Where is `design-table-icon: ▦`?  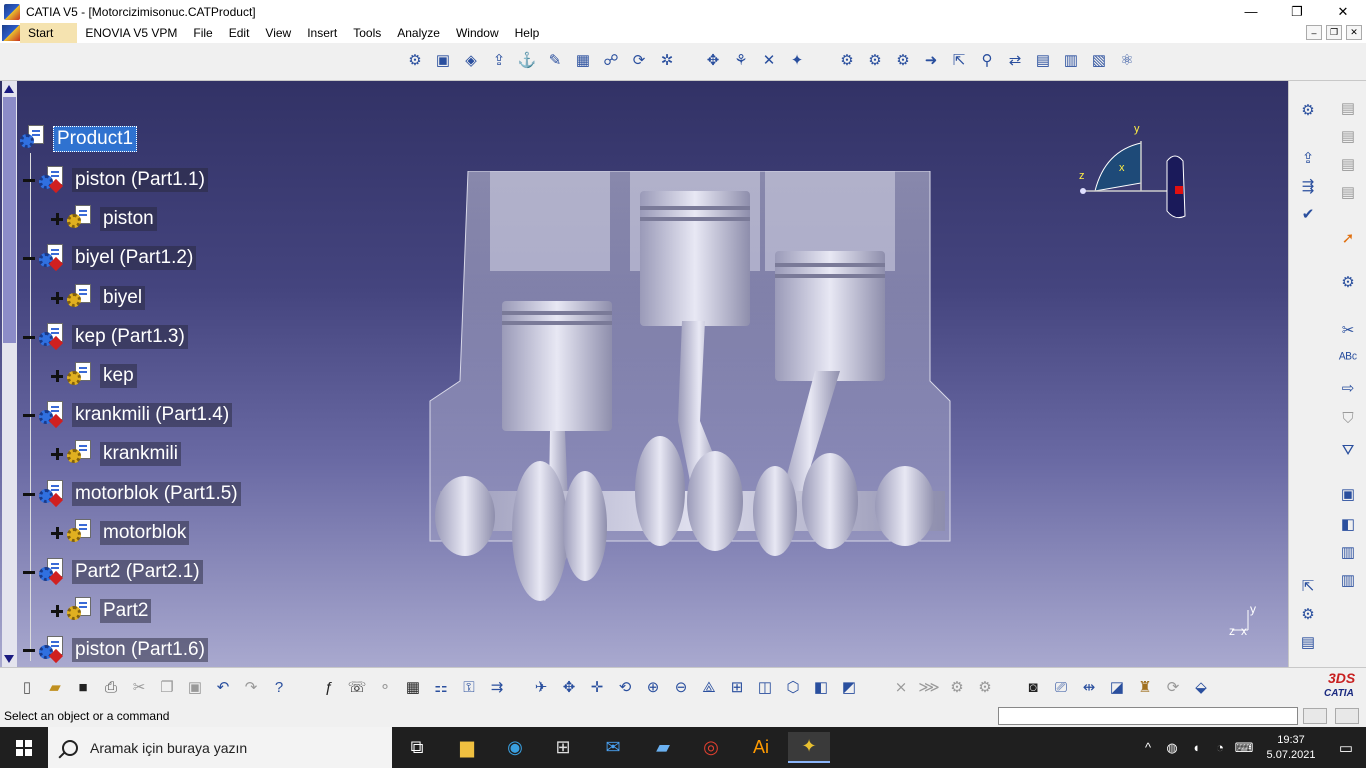
design-table-icon: ▦ is located at coordinates (413, 687).